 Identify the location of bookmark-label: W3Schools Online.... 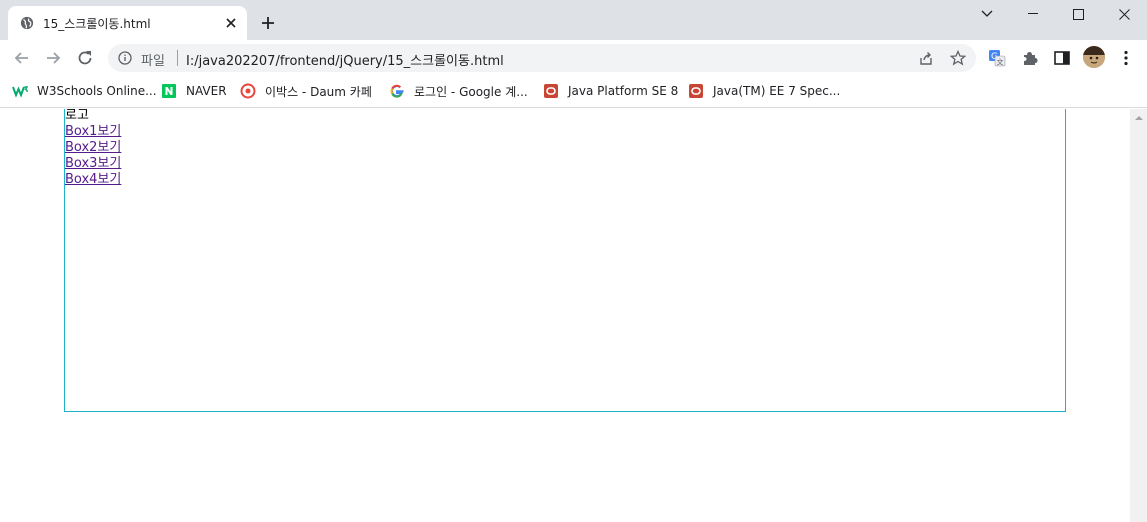
(97, 91).